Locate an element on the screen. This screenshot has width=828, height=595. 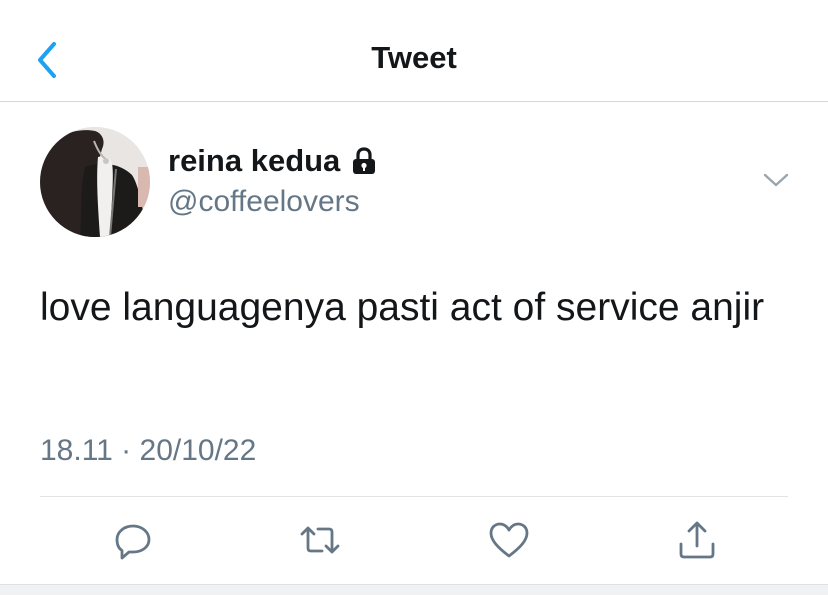
retweet-icon is located at coordinates (320, 540).